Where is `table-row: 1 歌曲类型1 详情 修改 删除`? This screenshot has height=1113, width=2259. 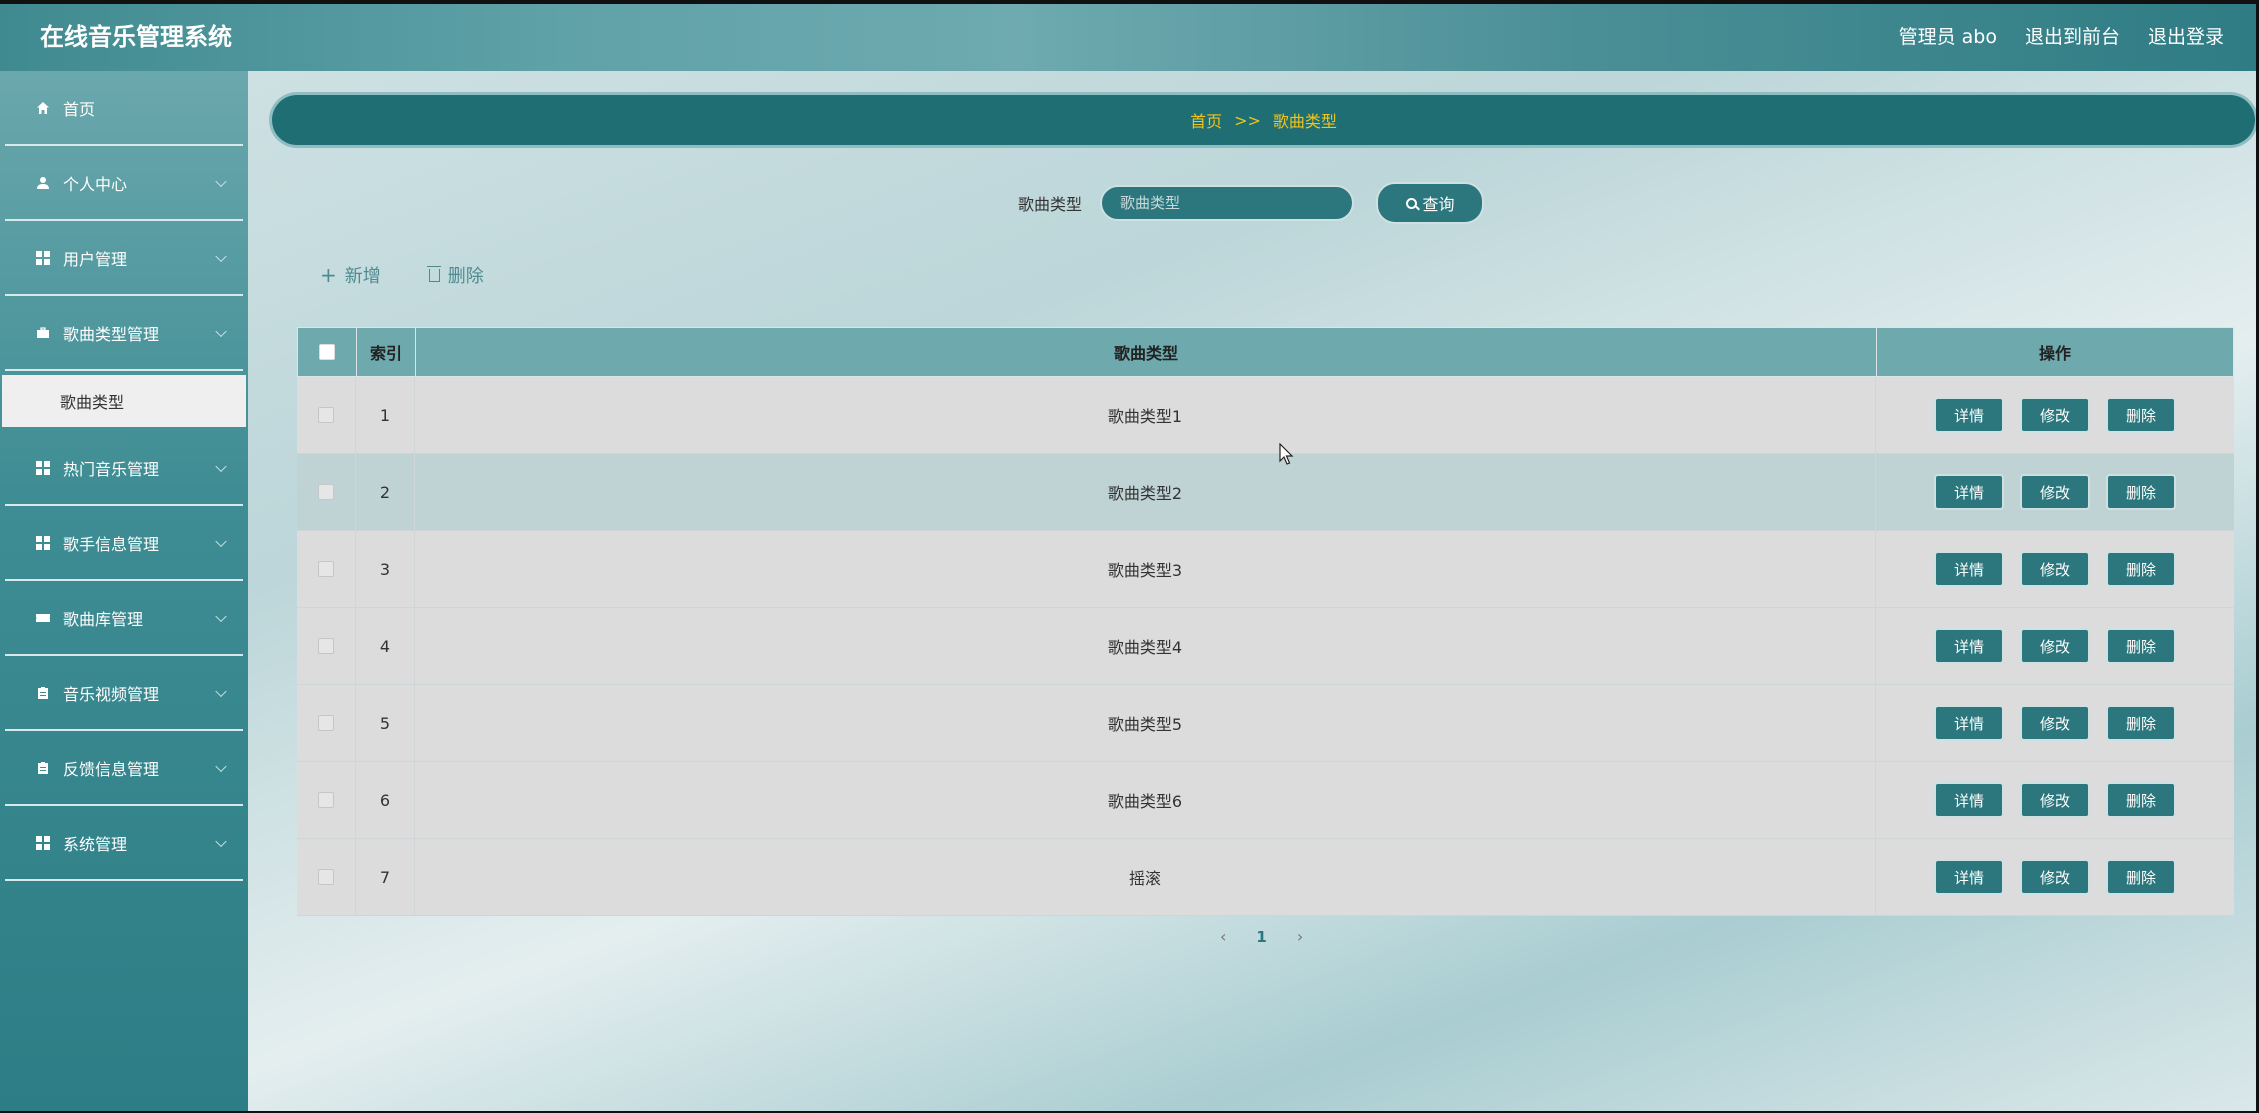 table-row: 1 歌曲类型1 详情 修改 删除 is located at coordinates (1265, 415).